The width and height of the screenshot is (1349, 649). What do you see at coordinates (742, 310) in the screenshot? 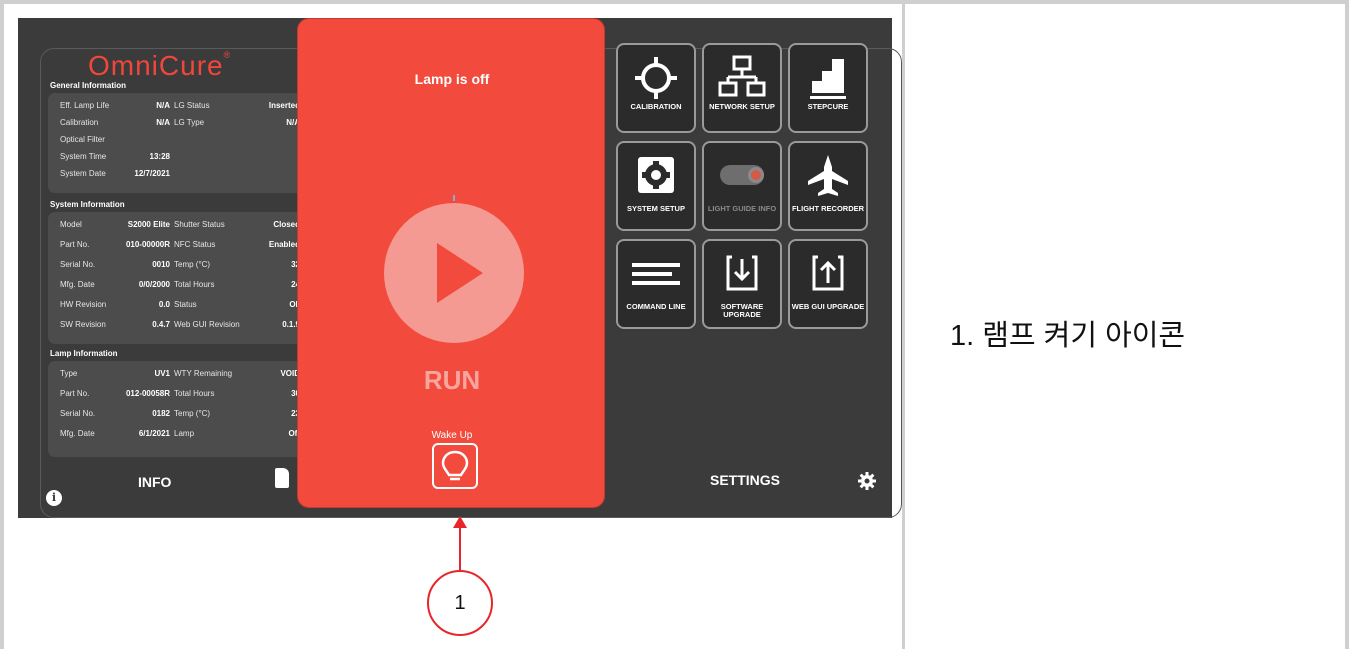
I see `software-upgrade-label: SOFTWARE UPGRADE` at bounding box center [742, 310].